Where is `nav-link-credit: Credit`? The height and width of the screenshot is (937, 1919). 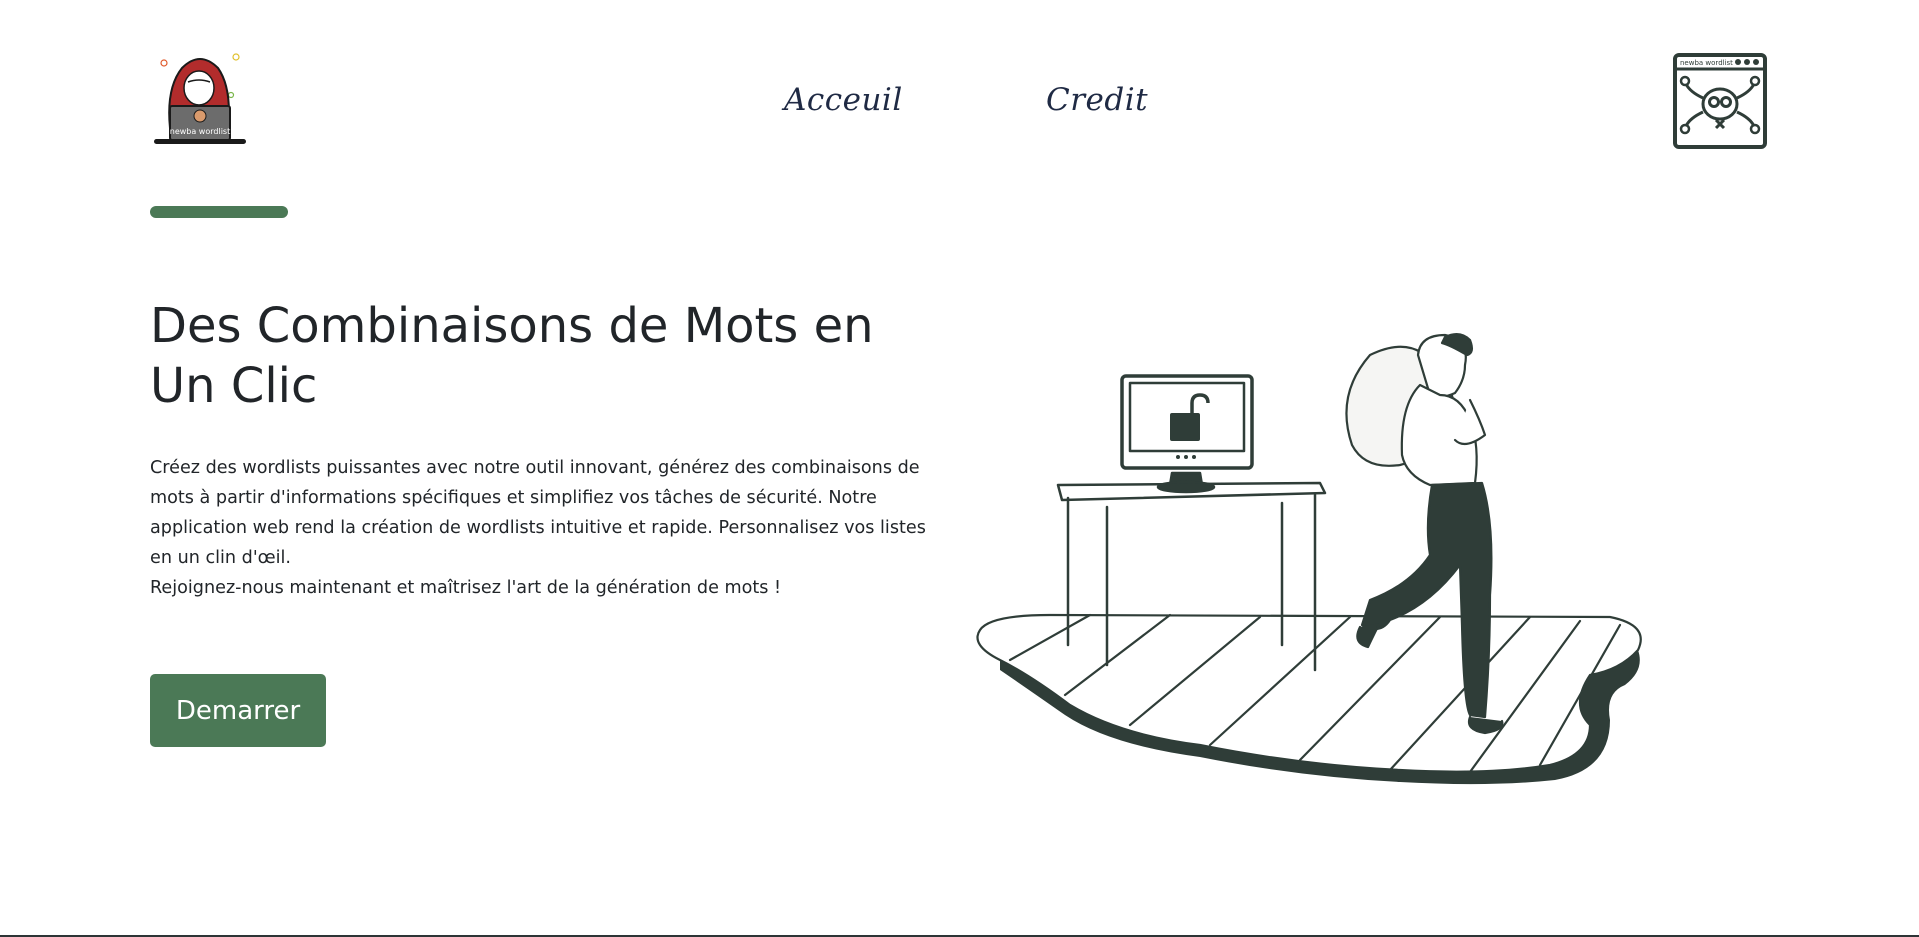
nav-link-credit: Credit is located at coordinates (1097, 100).